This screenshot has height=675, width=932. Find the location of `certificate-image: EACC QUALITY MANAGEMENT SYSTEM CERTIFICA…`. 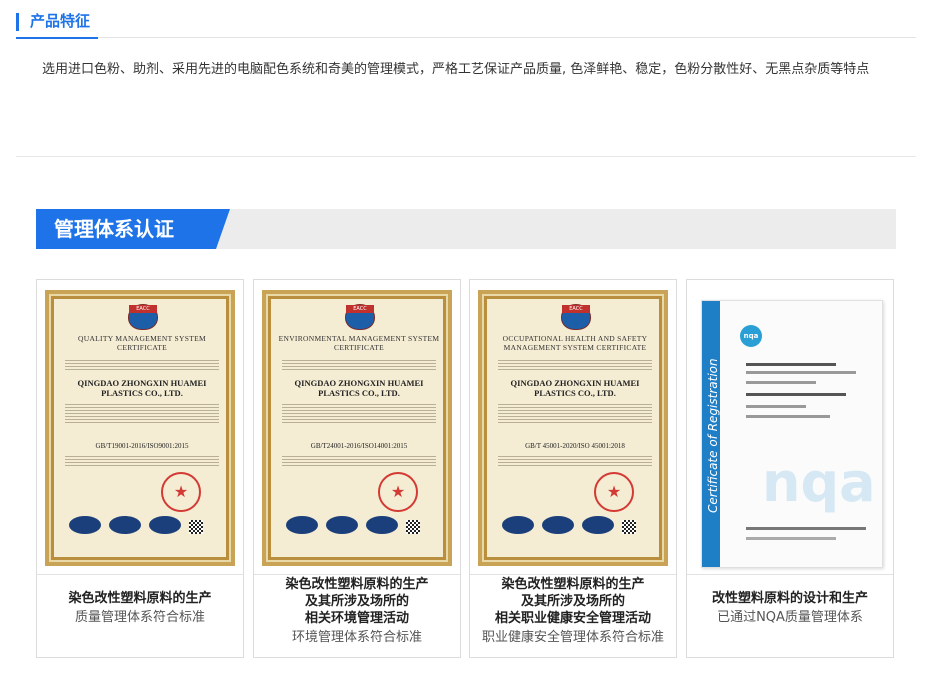

certificate-image: EACC QUALITY MANAGEMENT SYSTEM CERTIFICA… is located at coordinates (140, 427).